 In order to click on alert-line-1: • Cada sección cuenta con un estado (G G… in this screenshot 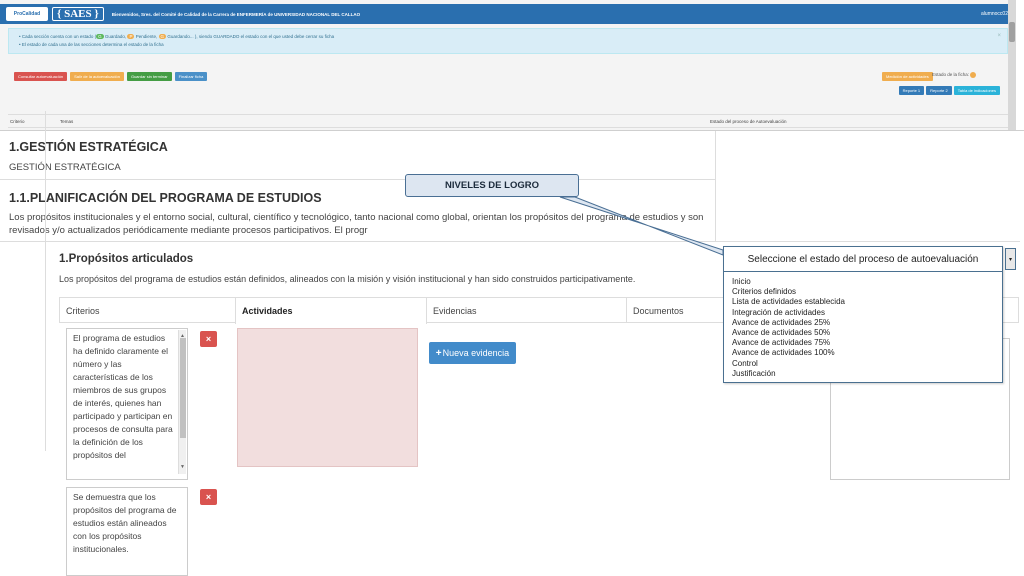, I will do `click(177, 36)`.